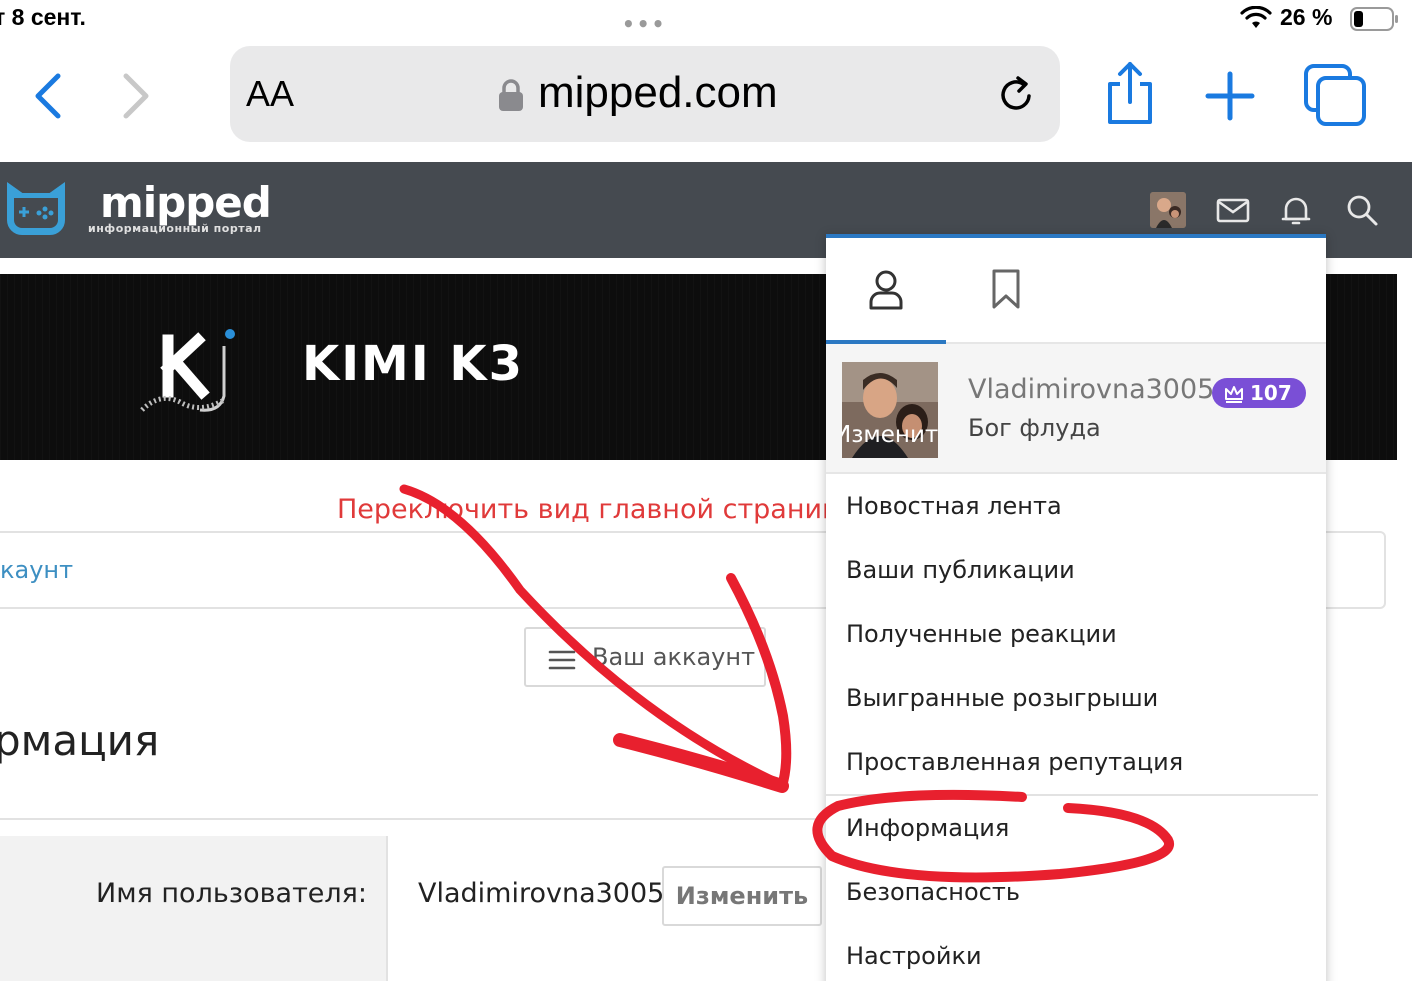 The width and height of the screenshot is (1412, 981). Describe the element at coordinates (1256, 17) in the screenshot. I see `wifi-icon` at that location.